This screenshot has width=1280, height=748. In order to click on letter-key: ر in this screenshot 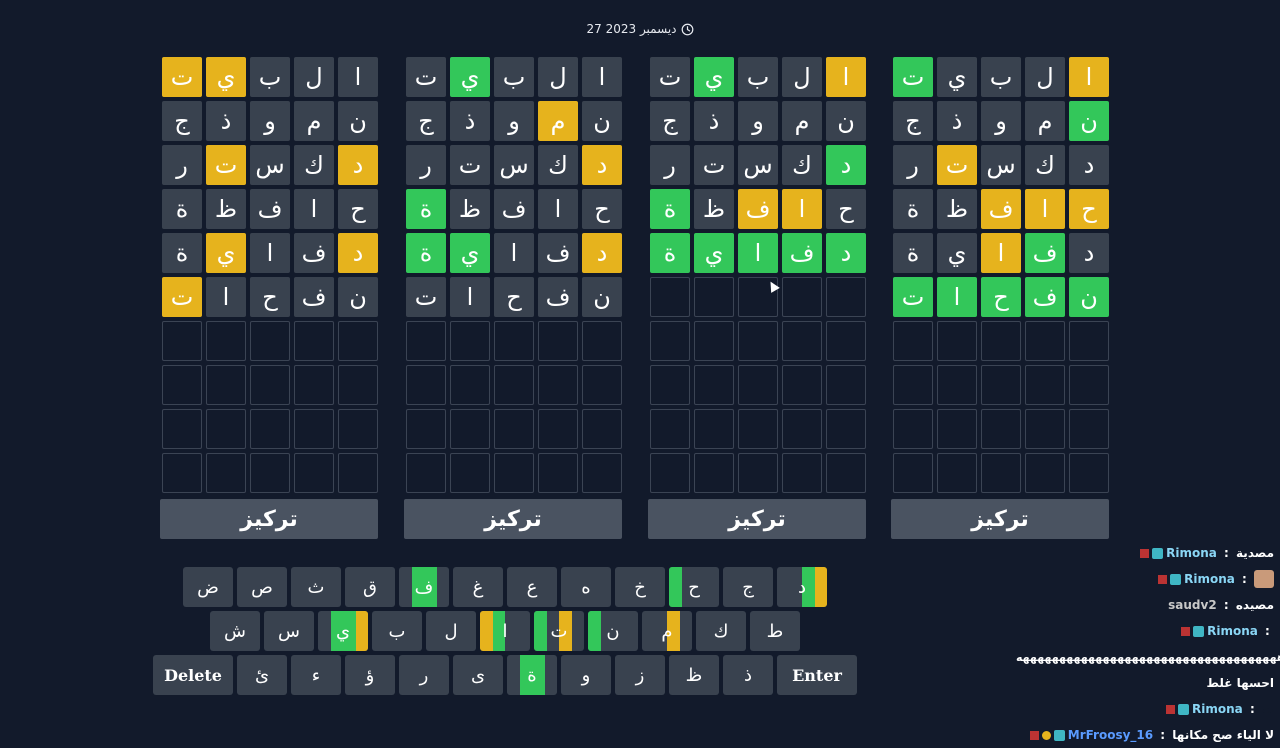, I will do `click(424, 675)`.